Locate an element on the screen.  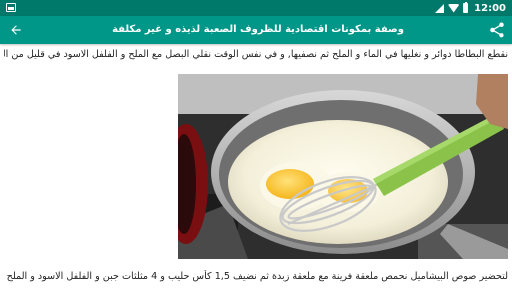
share-button is located at coordinates (497, 30).